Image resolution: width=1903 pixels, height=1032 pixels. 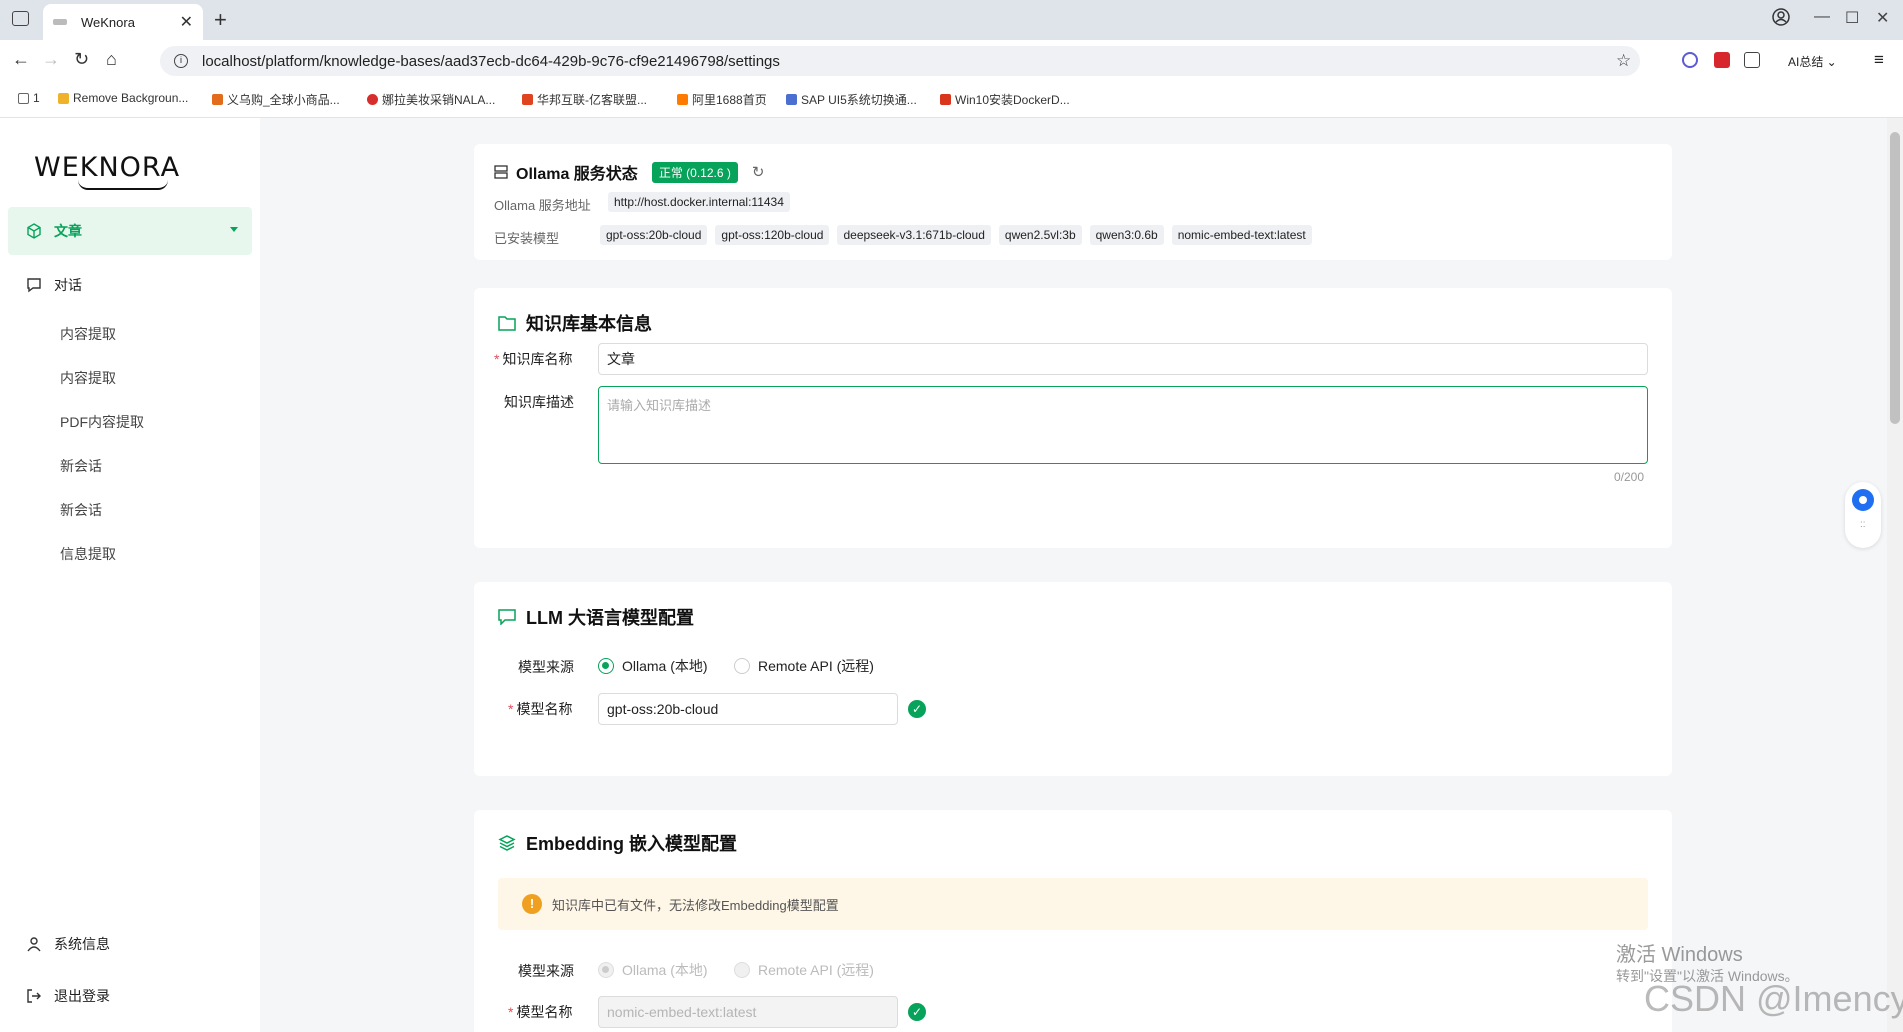 I want to click on page-scrollbar, so click(x=1895, y=575).